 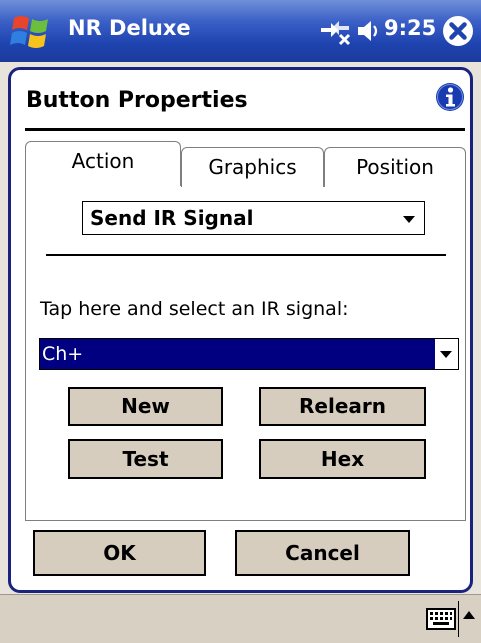 I want to click on close-icon, so click(x=458, y=31).